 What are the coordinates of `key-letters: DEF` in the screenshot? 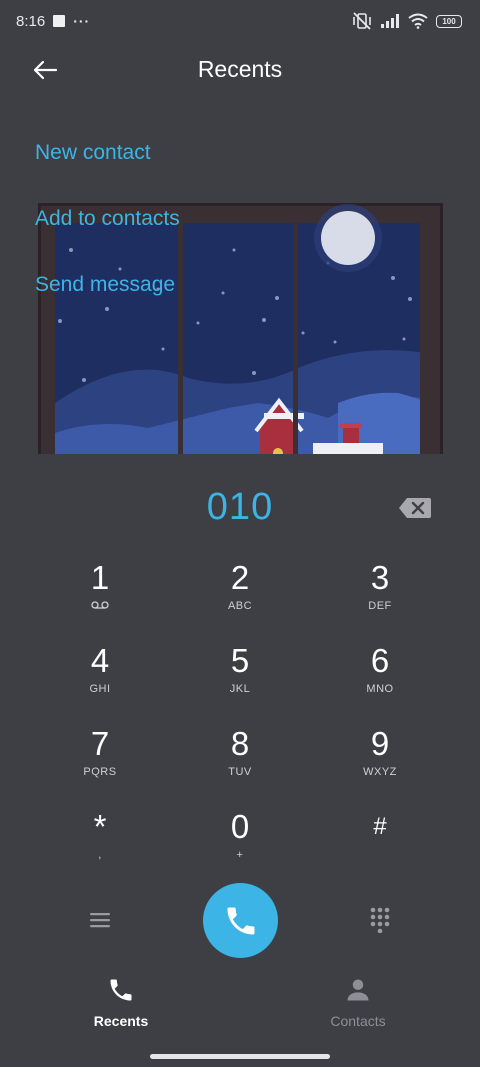 It's located at (380, 606).